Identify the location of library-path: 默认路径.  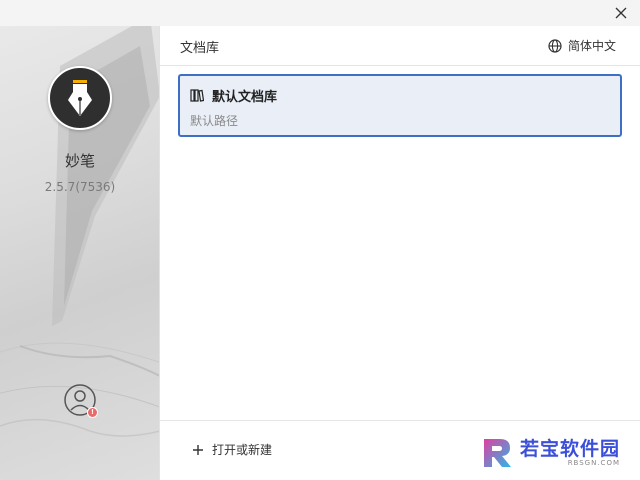
(214, 121).